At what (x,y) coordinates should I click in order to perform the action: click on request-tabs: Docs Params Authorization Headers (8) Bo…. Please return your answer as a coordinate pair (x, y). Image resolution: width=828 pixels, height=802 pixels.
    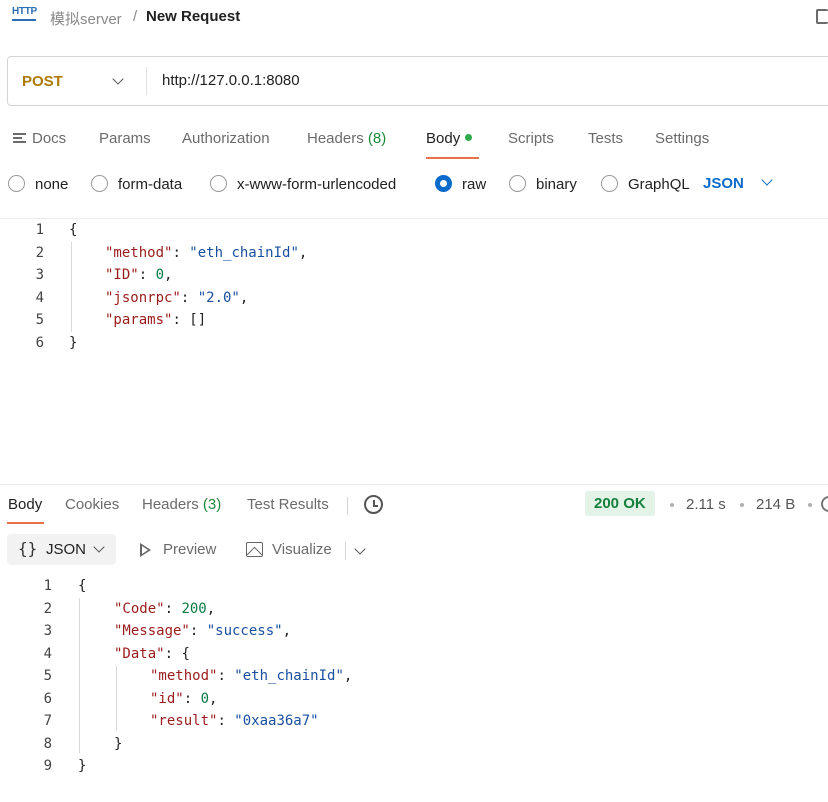
    Looking at the image, I should click on (414, 143).